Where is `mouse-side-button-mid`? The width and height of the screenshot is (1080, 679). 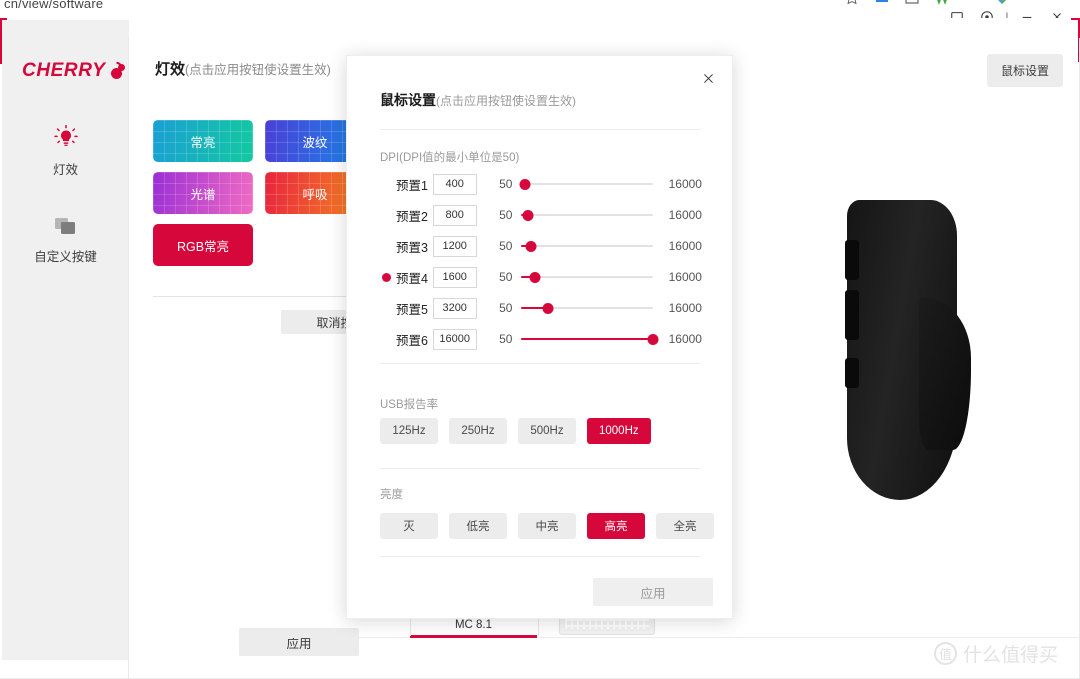
mouse-side-button-mid is located at coordinates (852, 315).